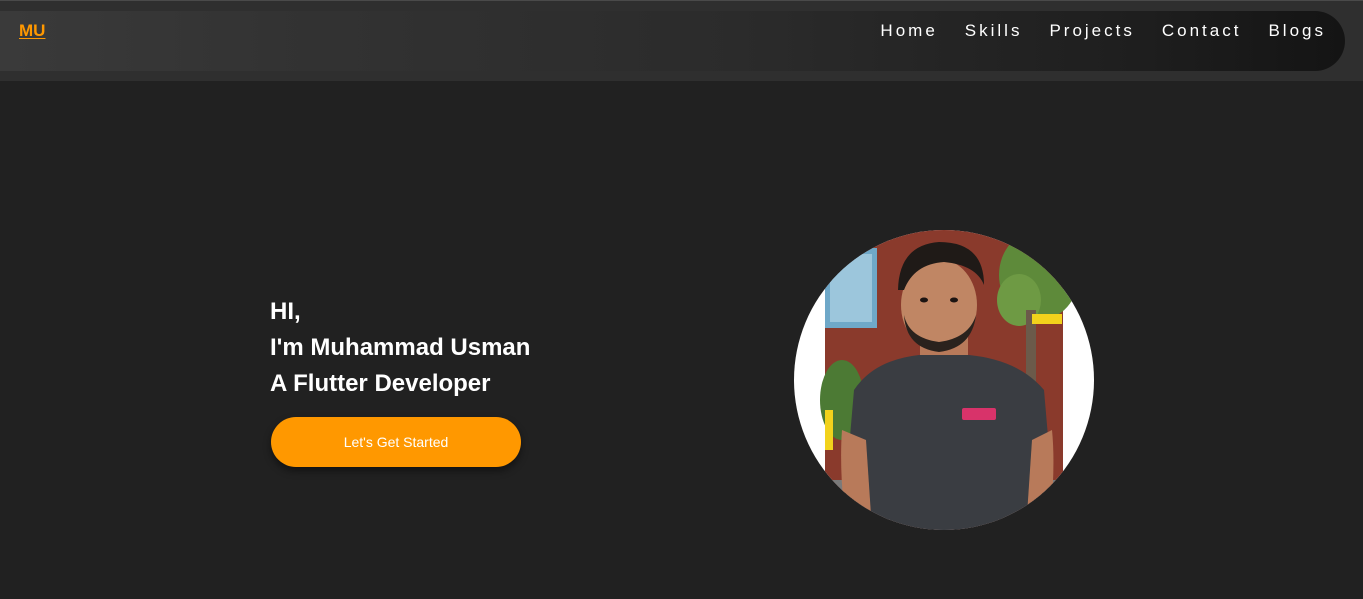 This screenshot has width=1363, height=599. I want to click on hero-name: I'm Muhammad Usman, so click(400, 347).